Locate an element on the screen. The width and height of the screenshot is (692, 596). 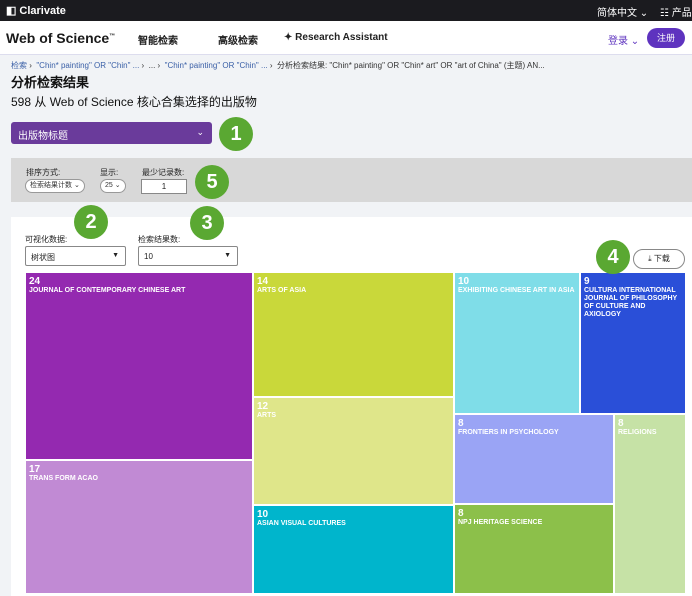
wos-logo-text: Web of Science is located at coordinates (58, 38).